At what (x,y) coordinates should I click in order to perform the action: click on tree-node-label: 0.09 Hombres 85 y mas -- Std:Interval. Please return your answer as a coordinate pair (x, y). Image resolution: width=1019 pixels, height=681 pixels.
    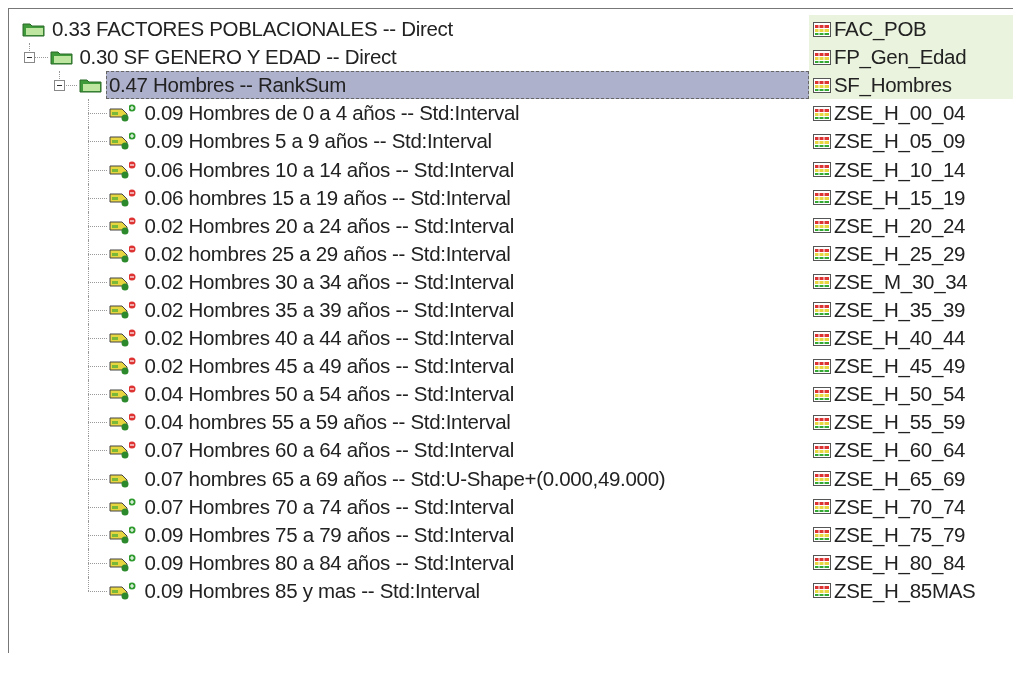
    Looking at the image, I should click on (312, 590).